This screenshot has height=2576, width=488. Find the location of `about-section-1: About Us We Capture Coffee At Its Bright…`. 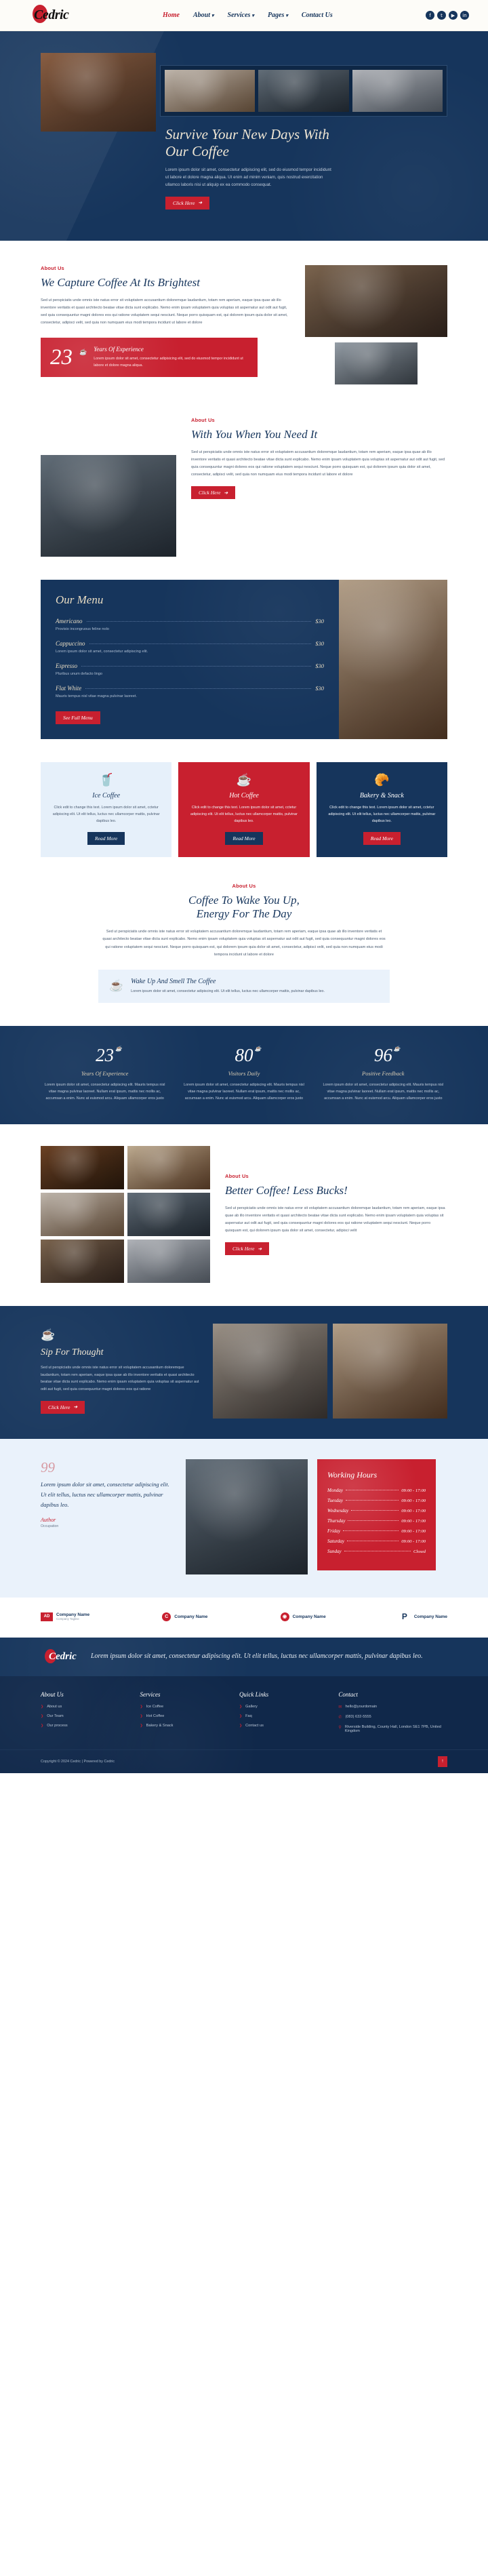

about-section-1: About Us We Capture Coffee At Its Bright… is located at coordinates (244, 320).